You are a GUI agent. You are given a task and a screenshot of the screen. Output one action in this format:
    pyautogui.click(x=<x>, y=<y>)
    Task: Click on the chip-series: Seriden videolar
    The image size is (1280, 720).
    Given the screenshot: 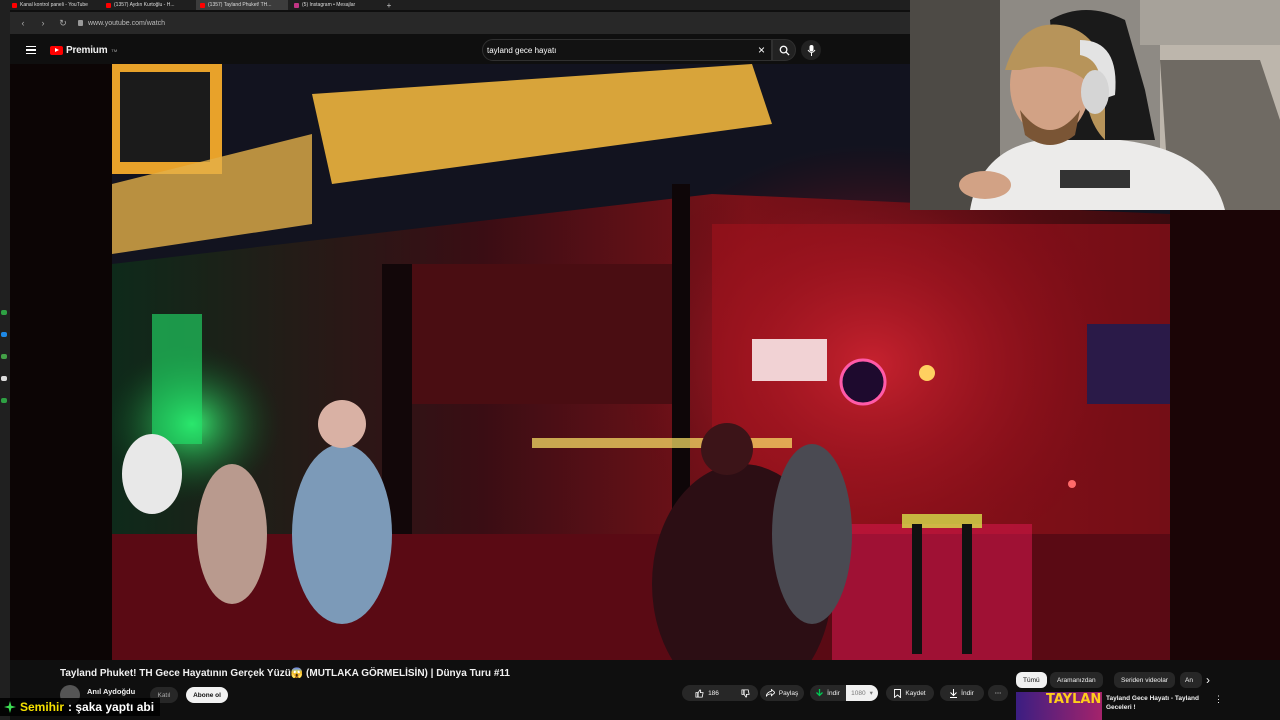 What is the action you would take?
    pyautogui.click(x=1144, y=680)
    